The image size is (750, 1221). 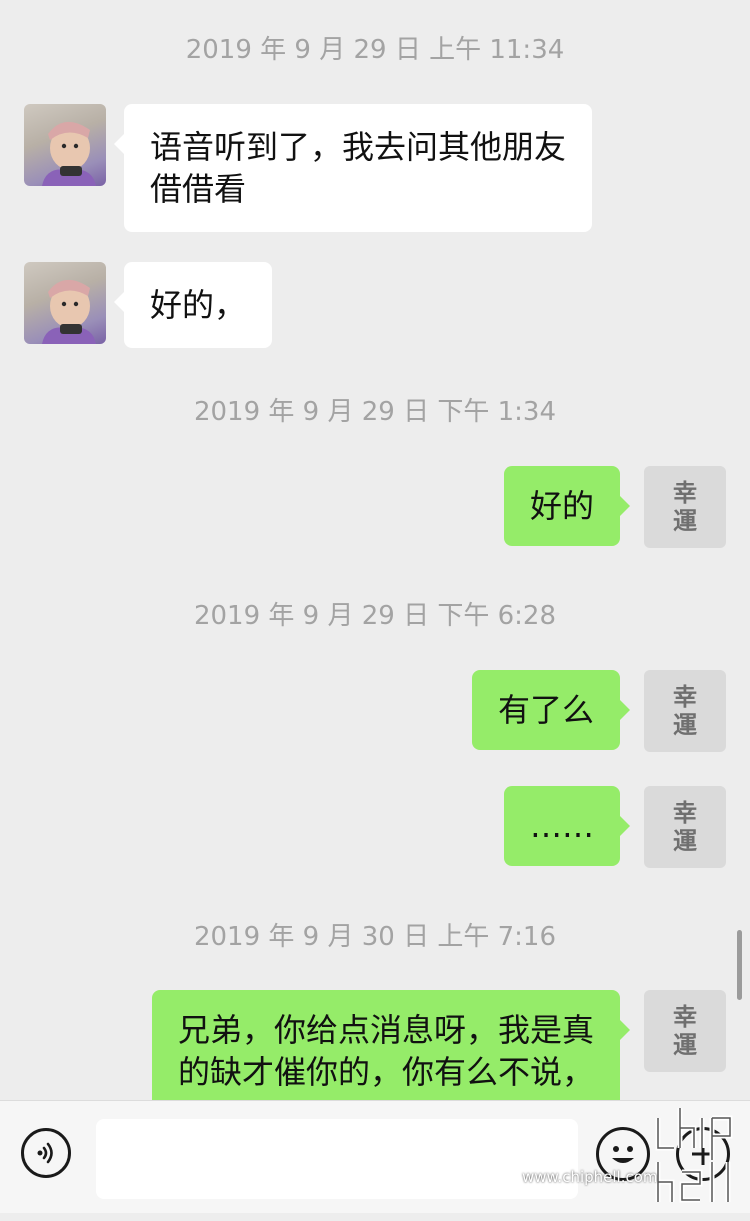 I want to click on message-bubble-incoming: 好的，, so click(x=193, y=305).